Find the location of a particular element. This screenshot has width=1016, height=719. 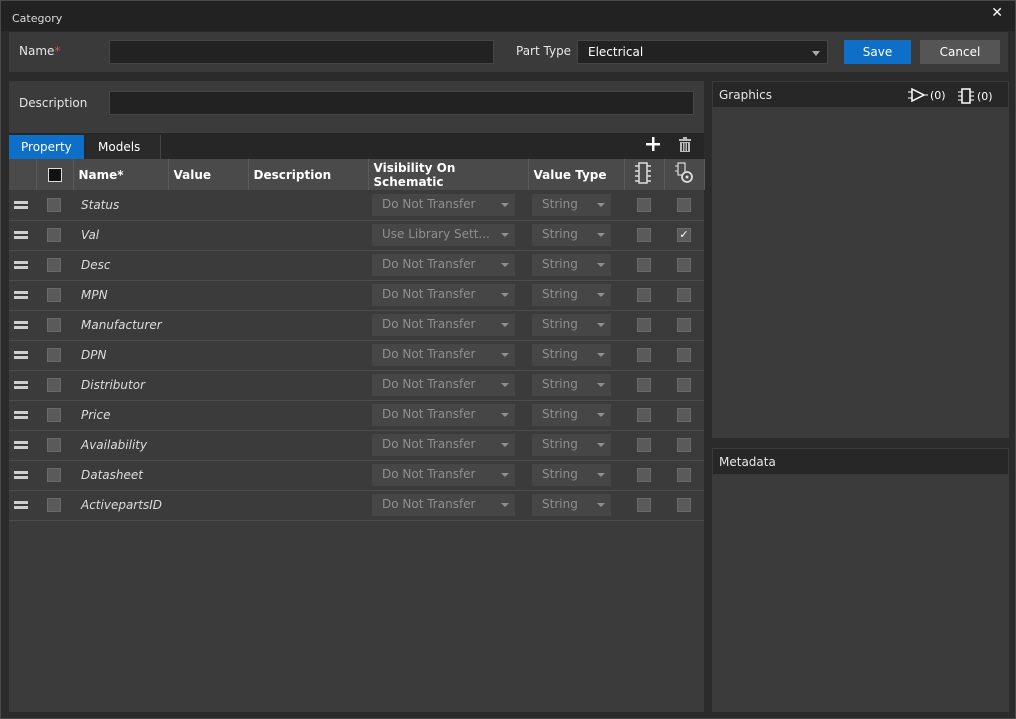

column-visibility: Visibility On Schematic is located at coordinates (448, 174).